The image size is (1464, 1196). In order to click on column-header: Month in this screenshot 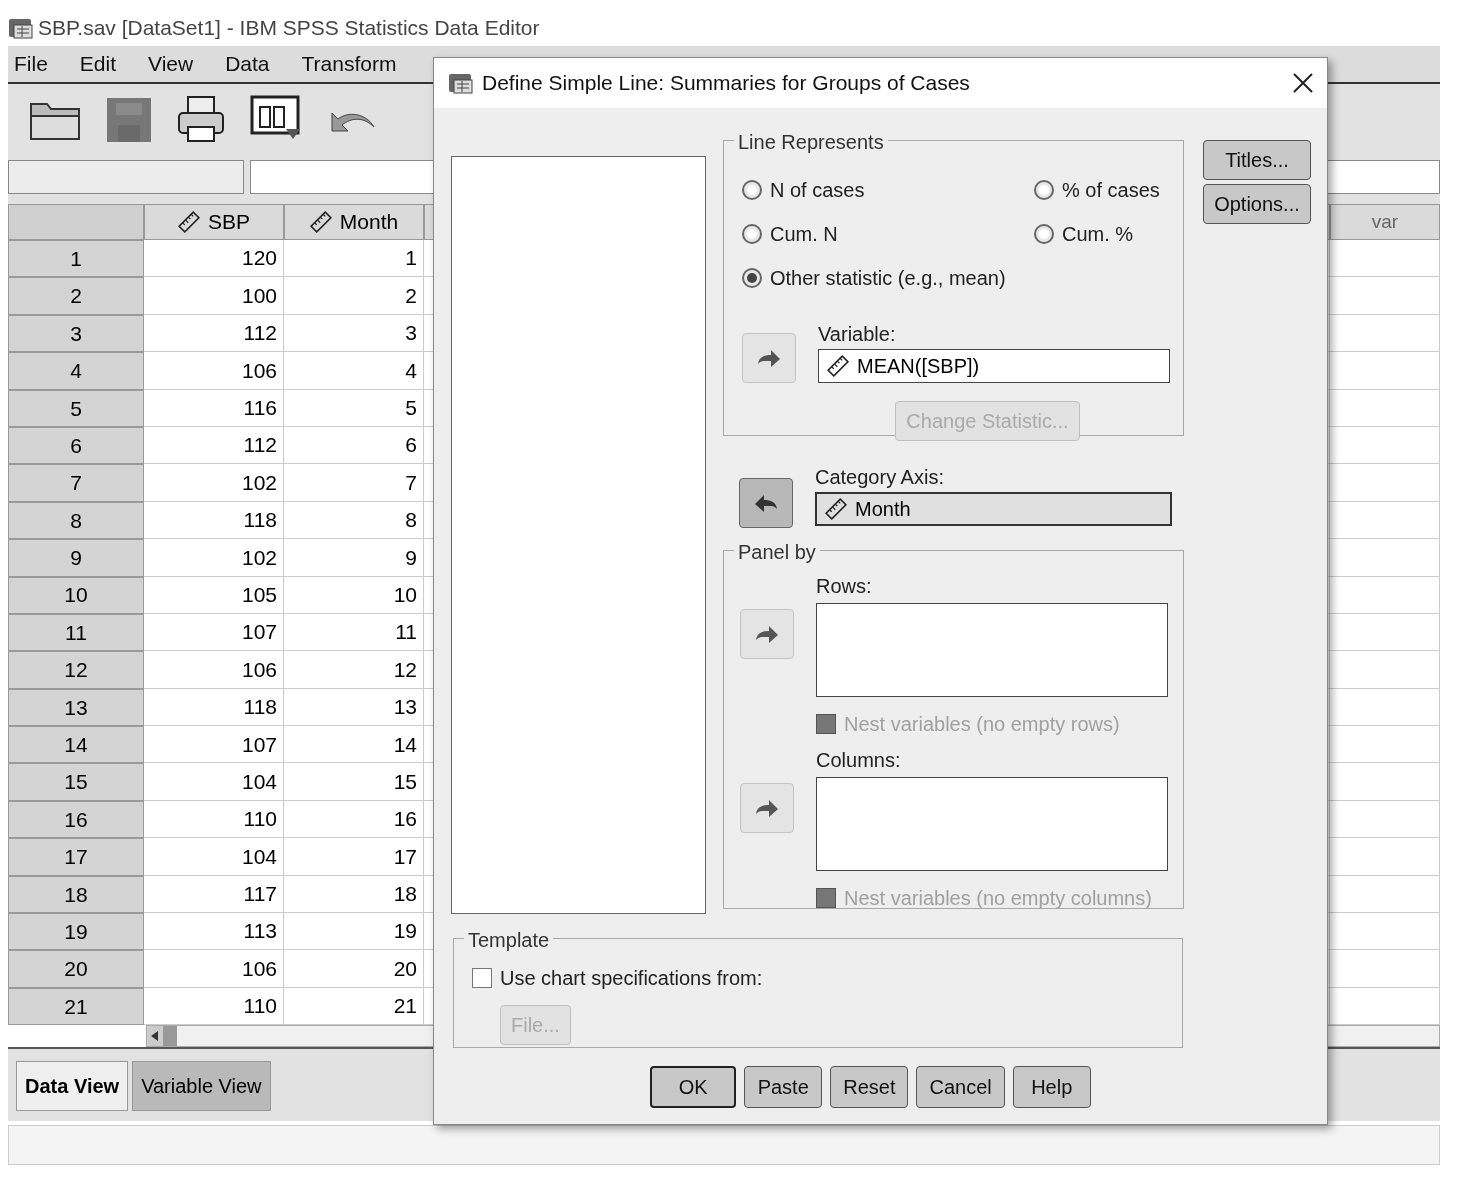, I will do `click(354, 222)`.